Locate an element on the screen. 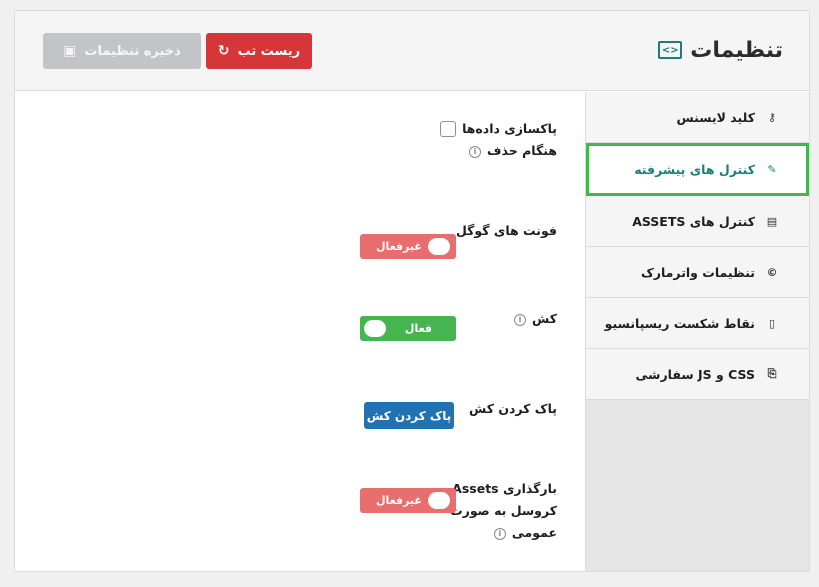 The height and width of the screenshot is (587, 819). code-file-icon: ⎘ is located at coordinates (772, 373).